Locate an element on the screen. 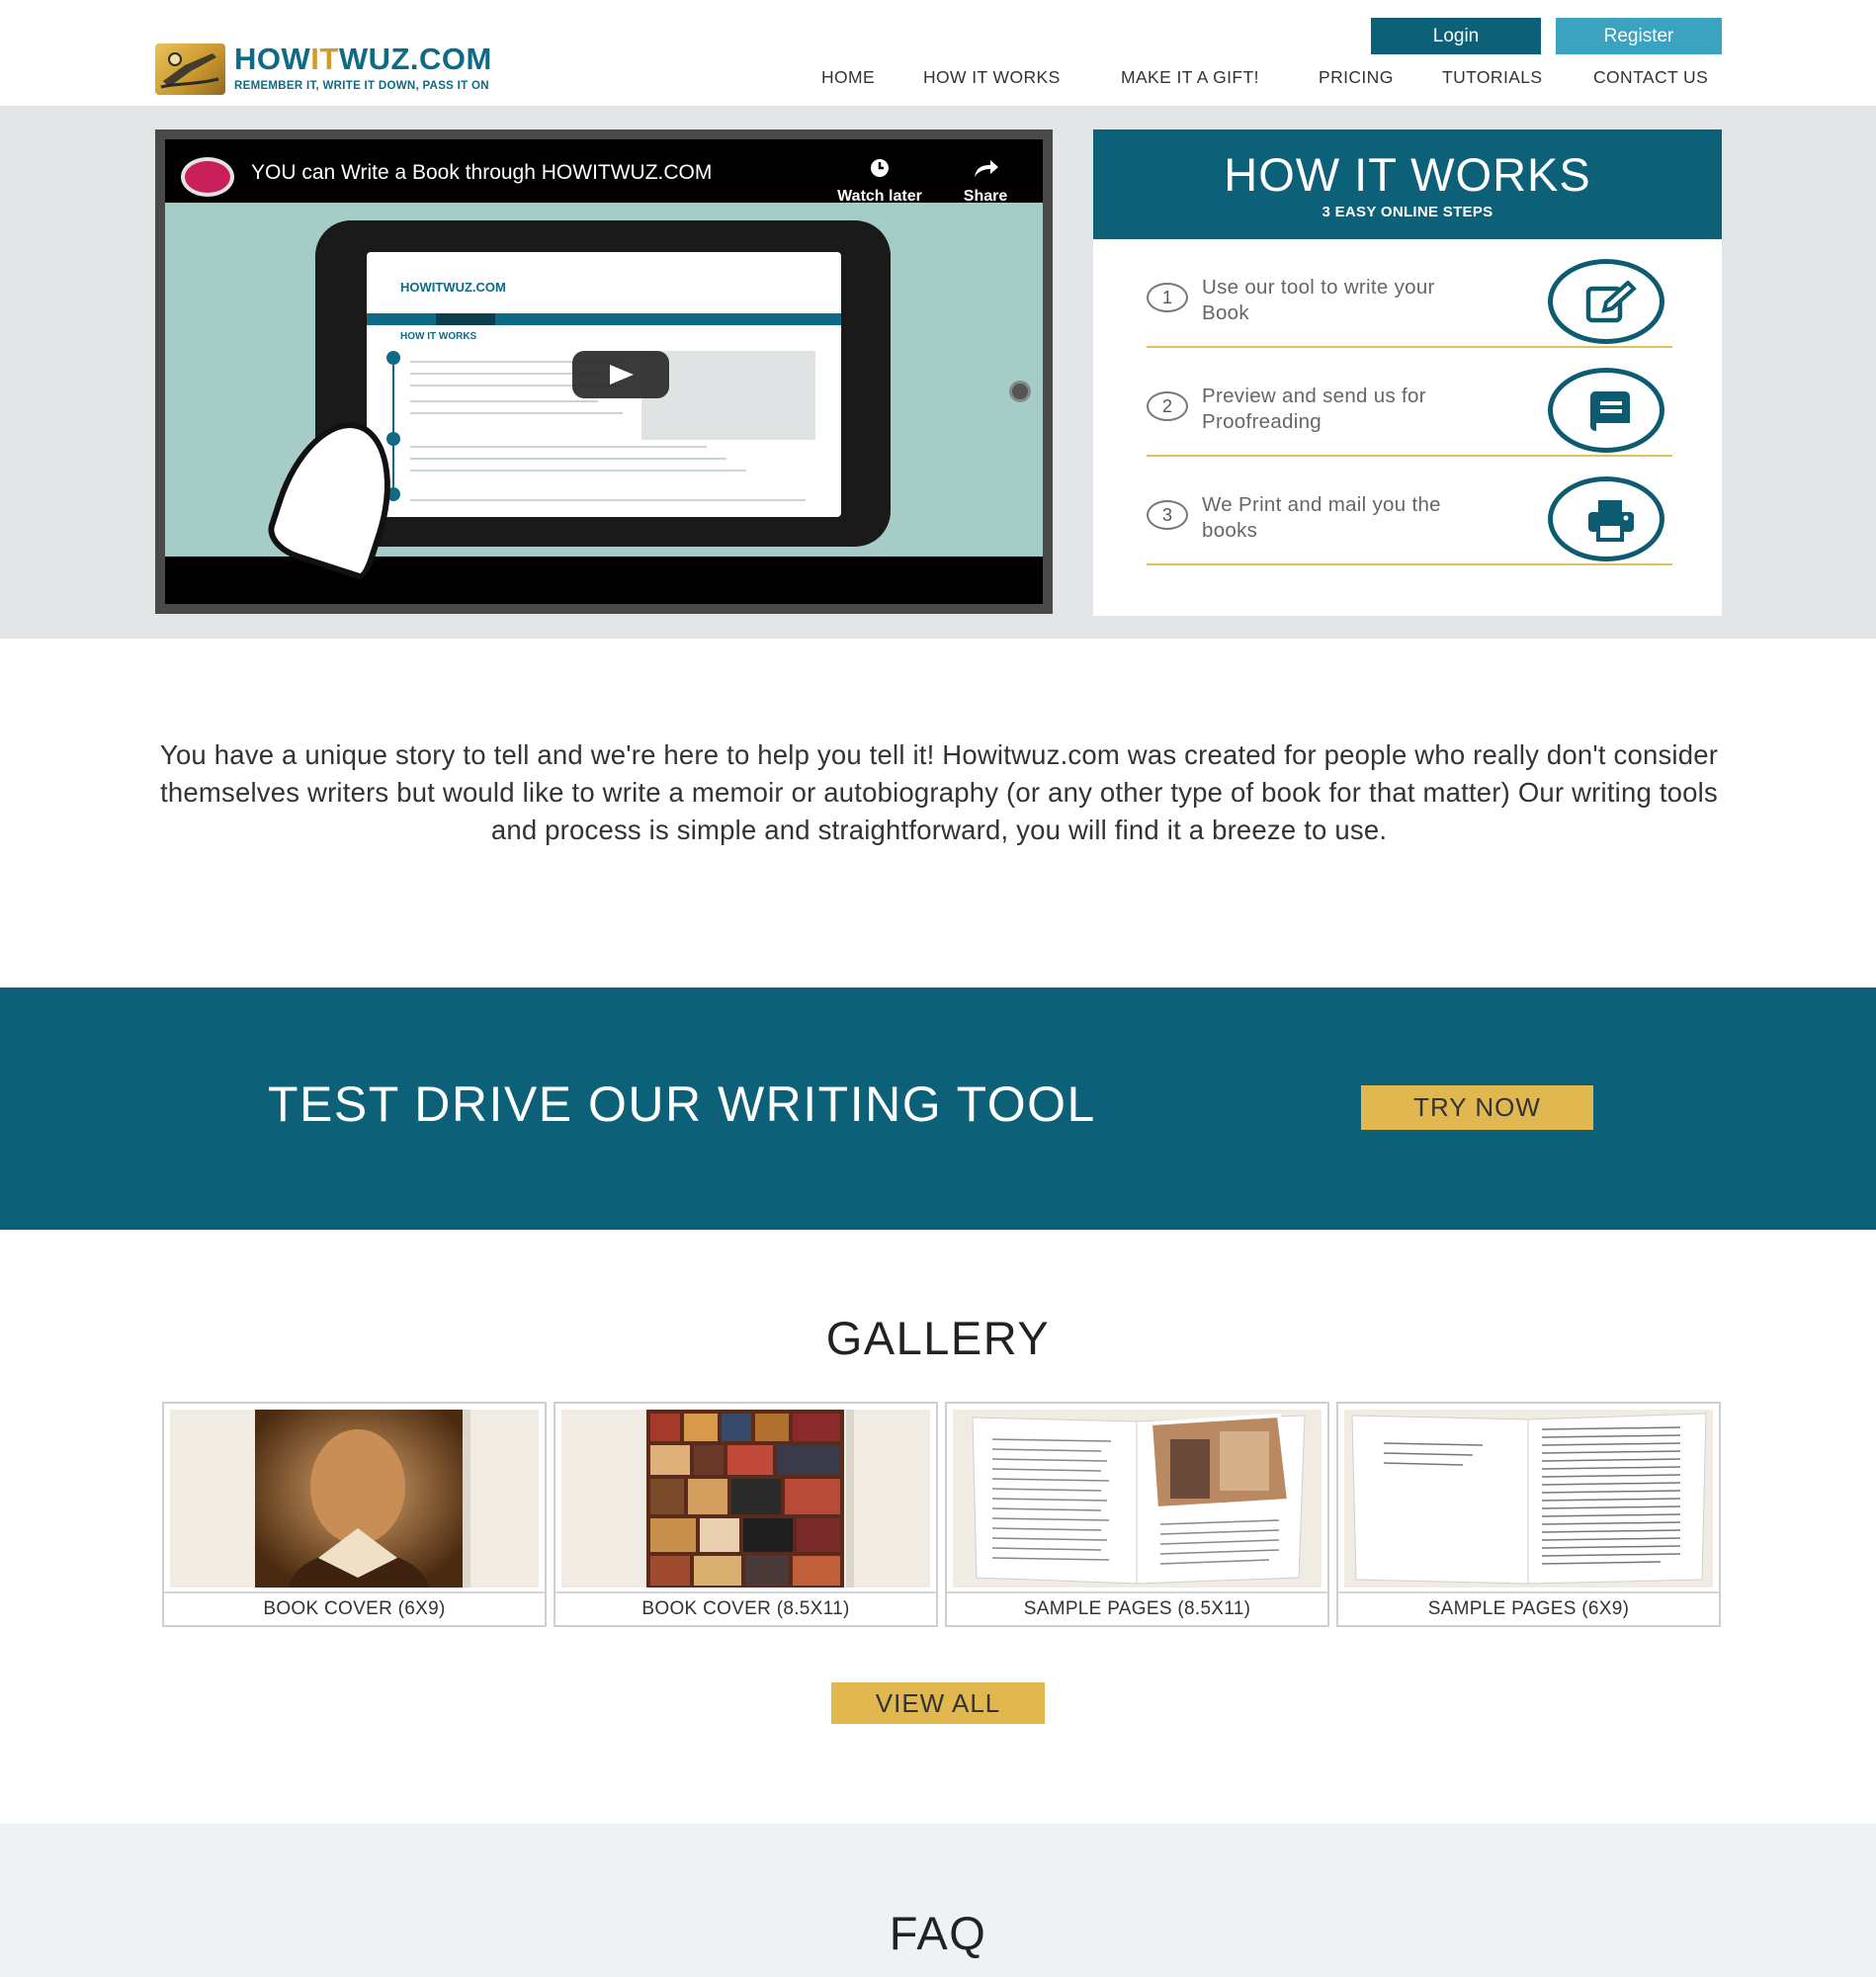 The height and width of the screenshot is (1977, 1876). step-text: Use our tool to write your Book is located at coordinates (1318, 300).